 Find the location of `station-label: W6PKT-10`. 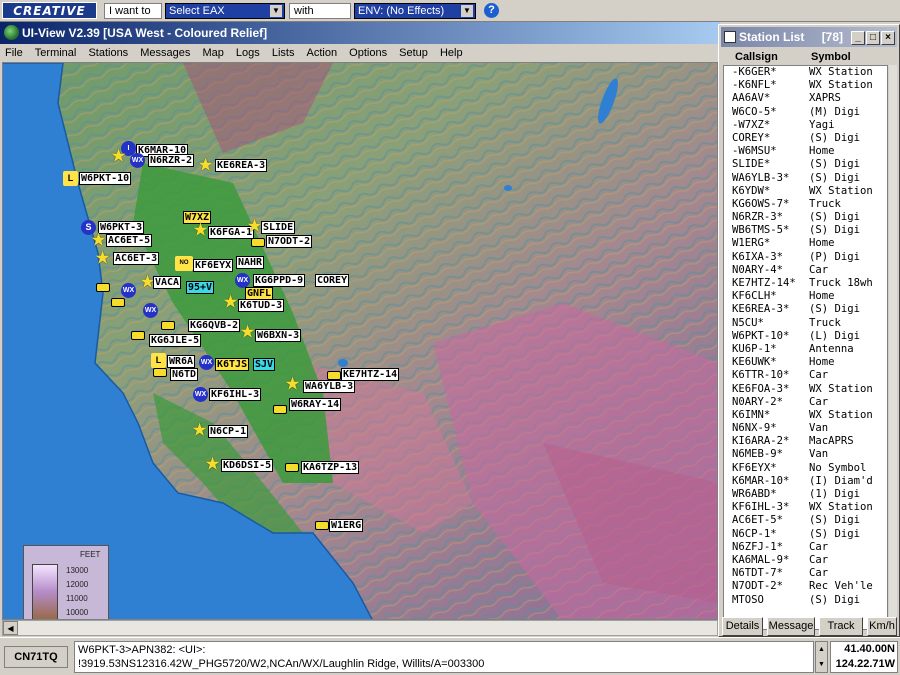

station-label: W6PKT-10 is located at coordinates (105, 178).